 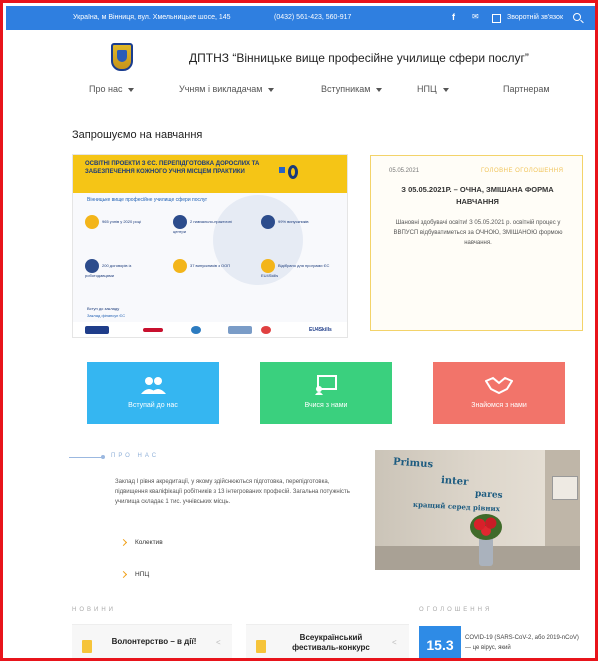 I want to click on mail-icon: ✉, so click(x=475, y=17).